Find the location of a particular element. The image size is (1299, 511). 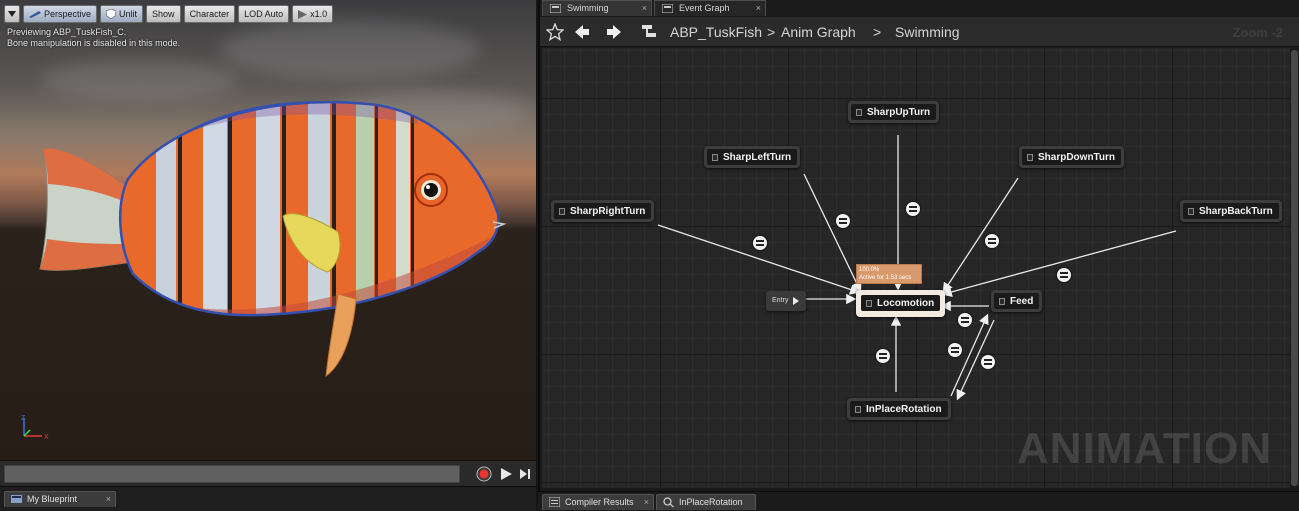

tab-event-graph: Event Graph × is located at coordinates (710, 8).